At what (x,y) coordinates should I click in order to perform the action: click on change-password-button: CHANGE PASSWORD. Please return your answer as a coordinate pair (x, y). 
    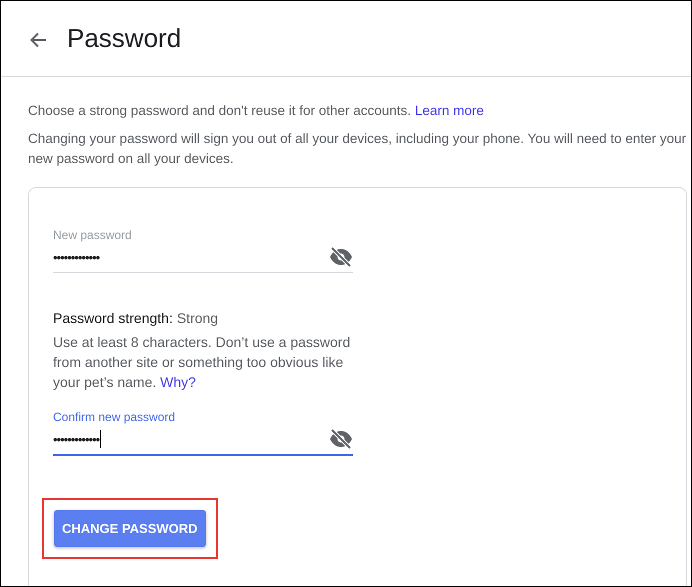
    Looking at the image, I should click on (130, 528).